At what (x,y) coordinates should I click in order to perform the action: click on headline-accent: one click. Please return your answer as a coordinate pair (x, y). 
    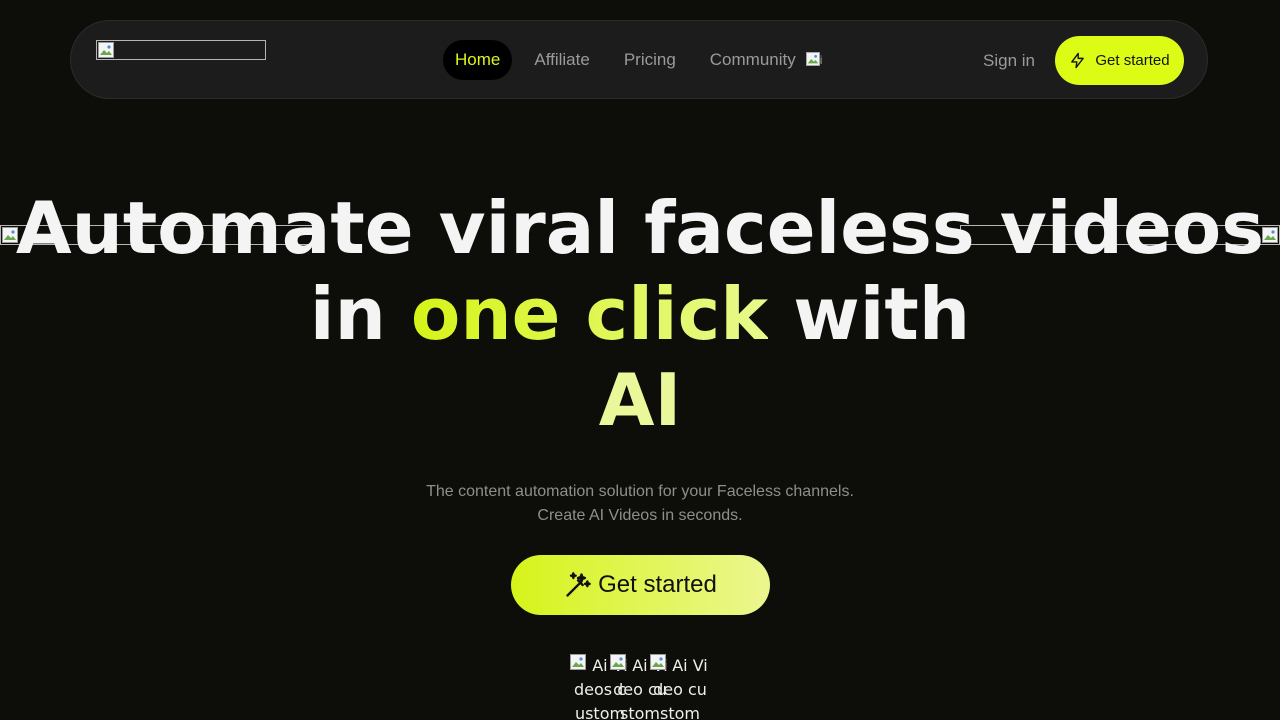
    Looking at the image, I should click on (589, 314).